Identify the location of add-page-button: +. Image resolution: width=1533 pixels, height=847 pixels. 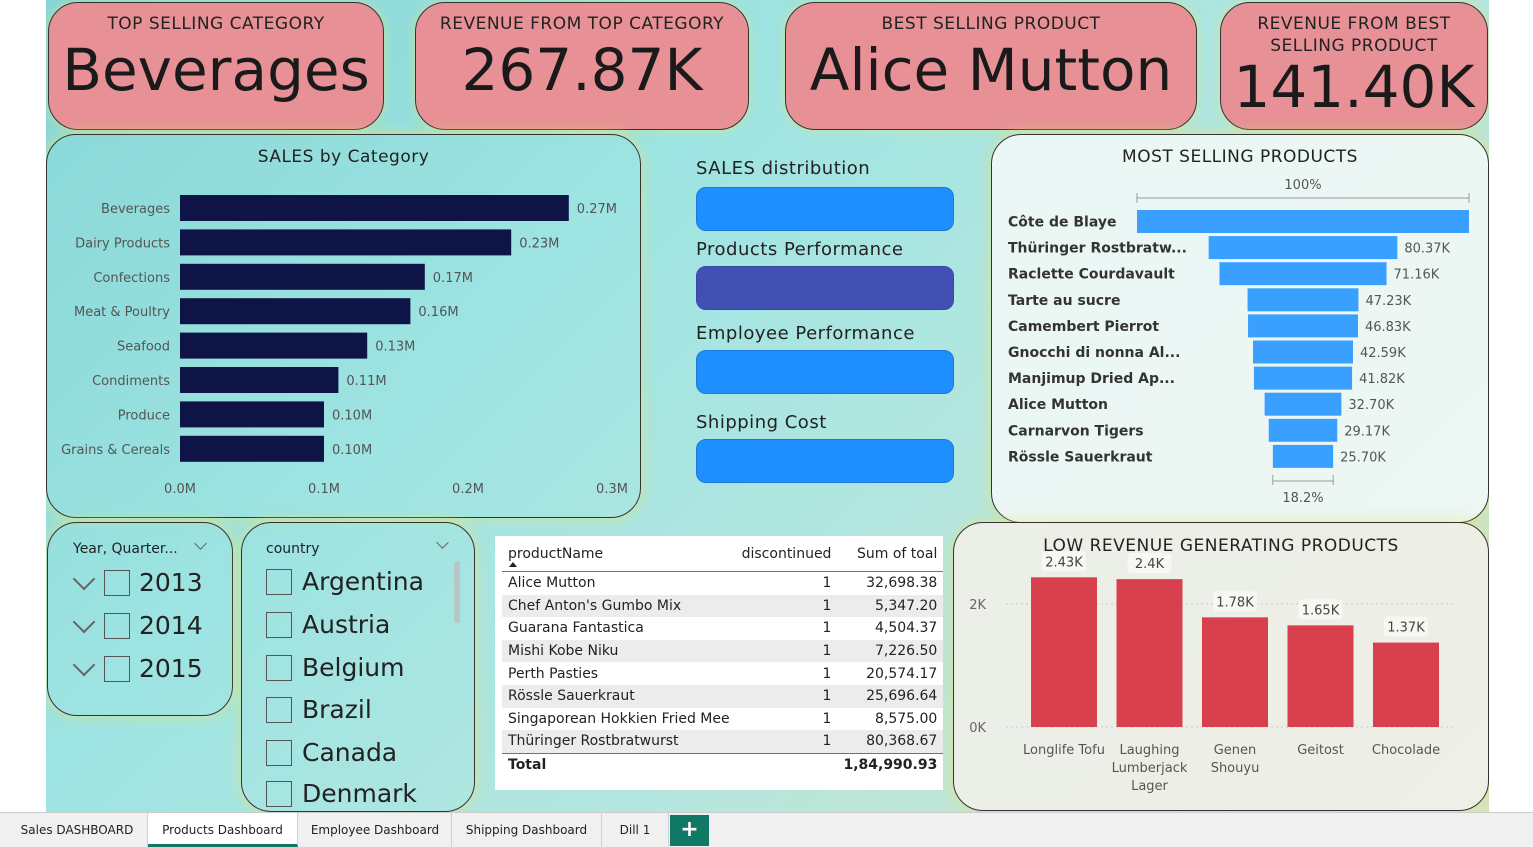
(689, 830).